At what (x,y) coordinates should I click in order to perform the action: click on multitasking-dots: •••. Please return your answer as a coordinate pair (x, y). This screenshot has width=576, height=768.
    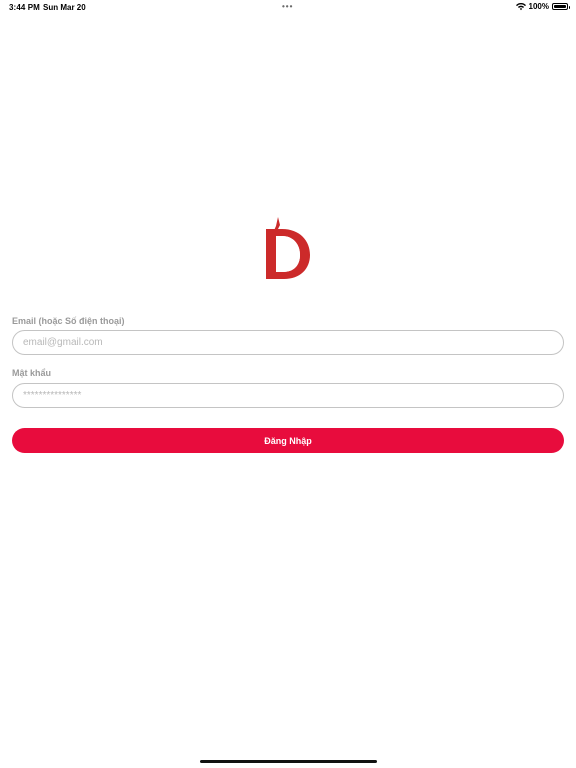
    Looking at the image, I should click on (287, 6).